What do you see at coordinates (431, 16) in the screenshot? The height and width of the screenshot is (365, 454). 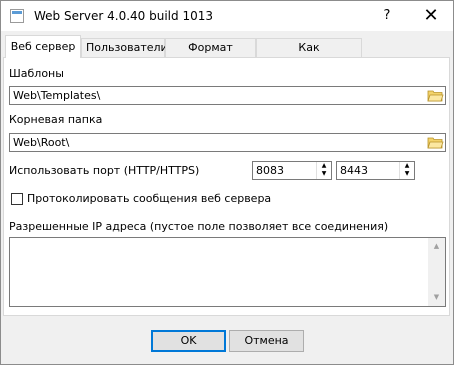 I see `close-button: ✕` at bounding box center [431, 16].